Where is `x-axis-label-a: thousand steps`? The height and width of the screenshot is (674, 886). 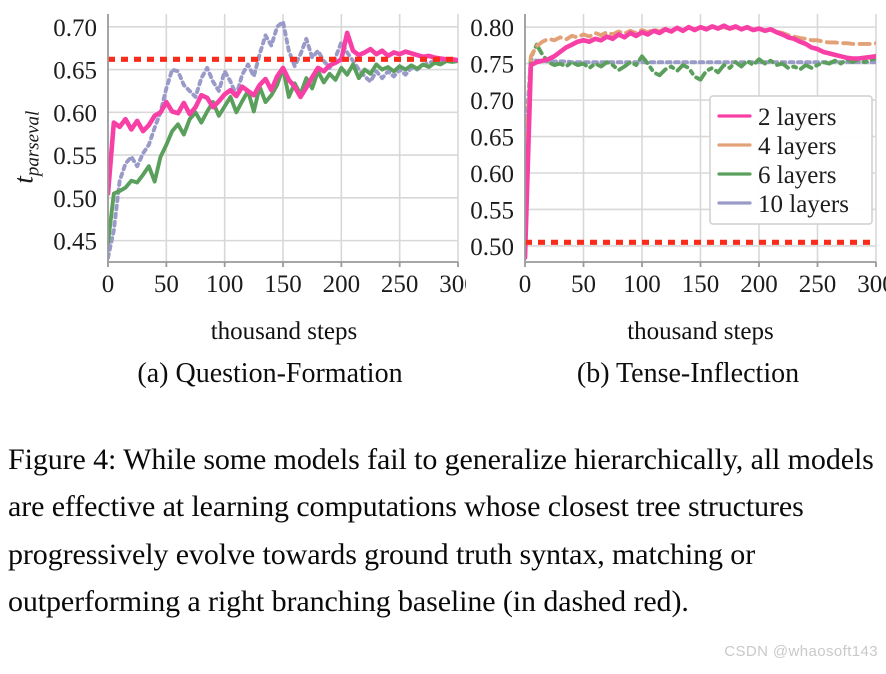
x-axis-label-a: thousand steps is located at coordinates (284, 331).